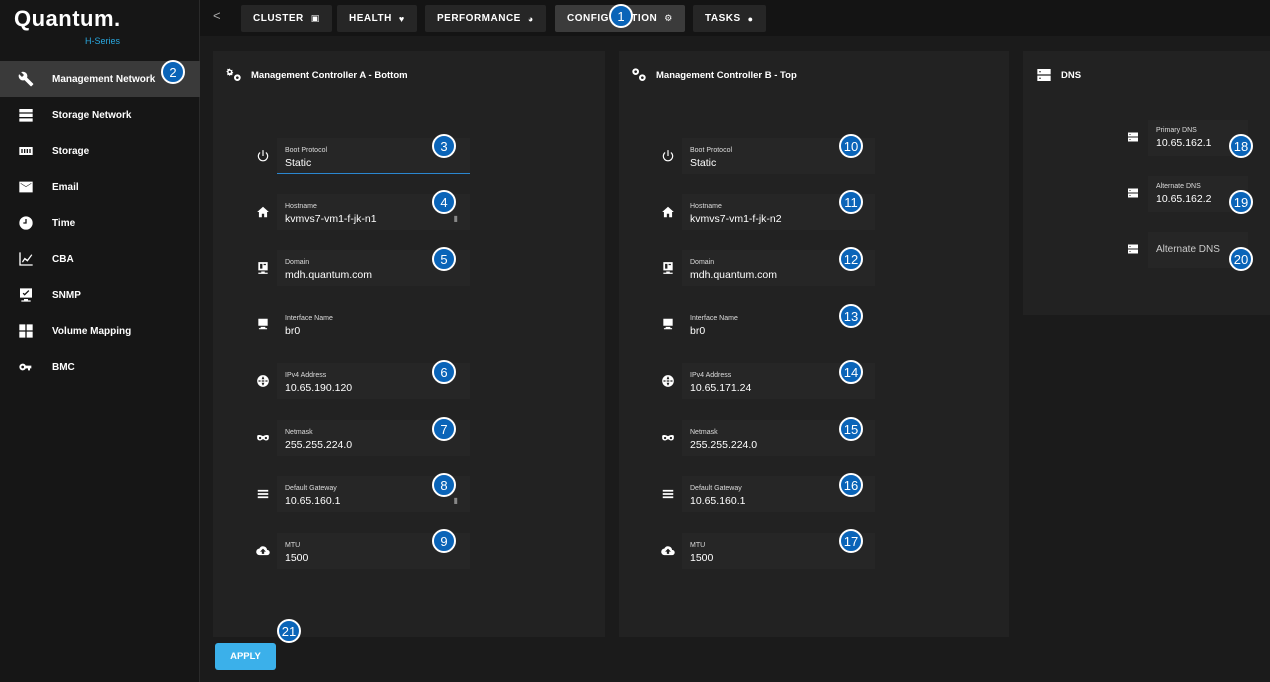  I want to click on gears-icon: ⚙, so click(668, 18).